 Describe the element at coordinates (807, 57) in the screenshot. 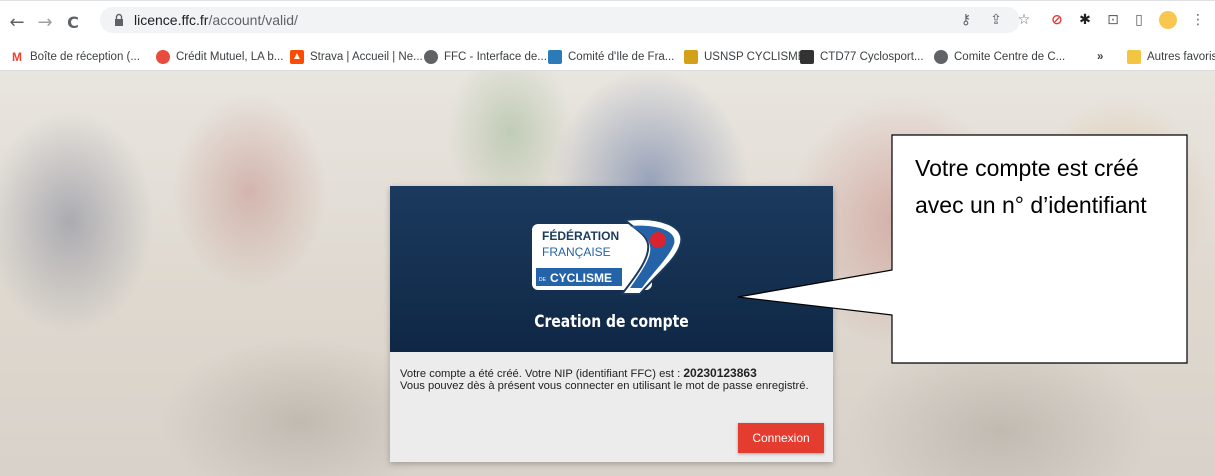

I see `ctd77-icon` at that location.